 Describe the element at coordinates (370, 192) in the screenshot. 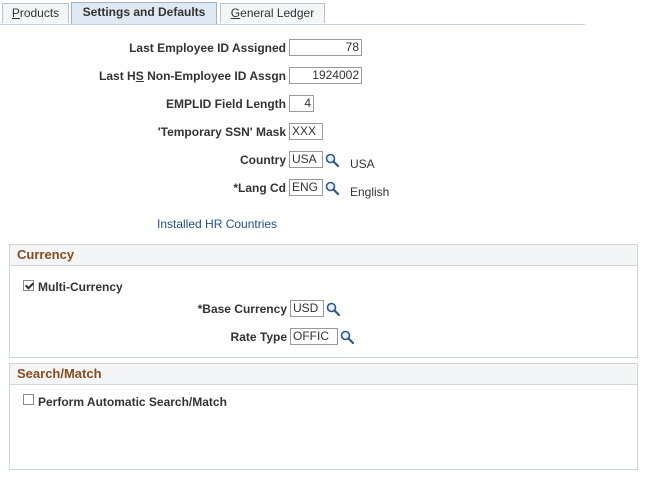

I see `lang-cd-description: English` at that location.